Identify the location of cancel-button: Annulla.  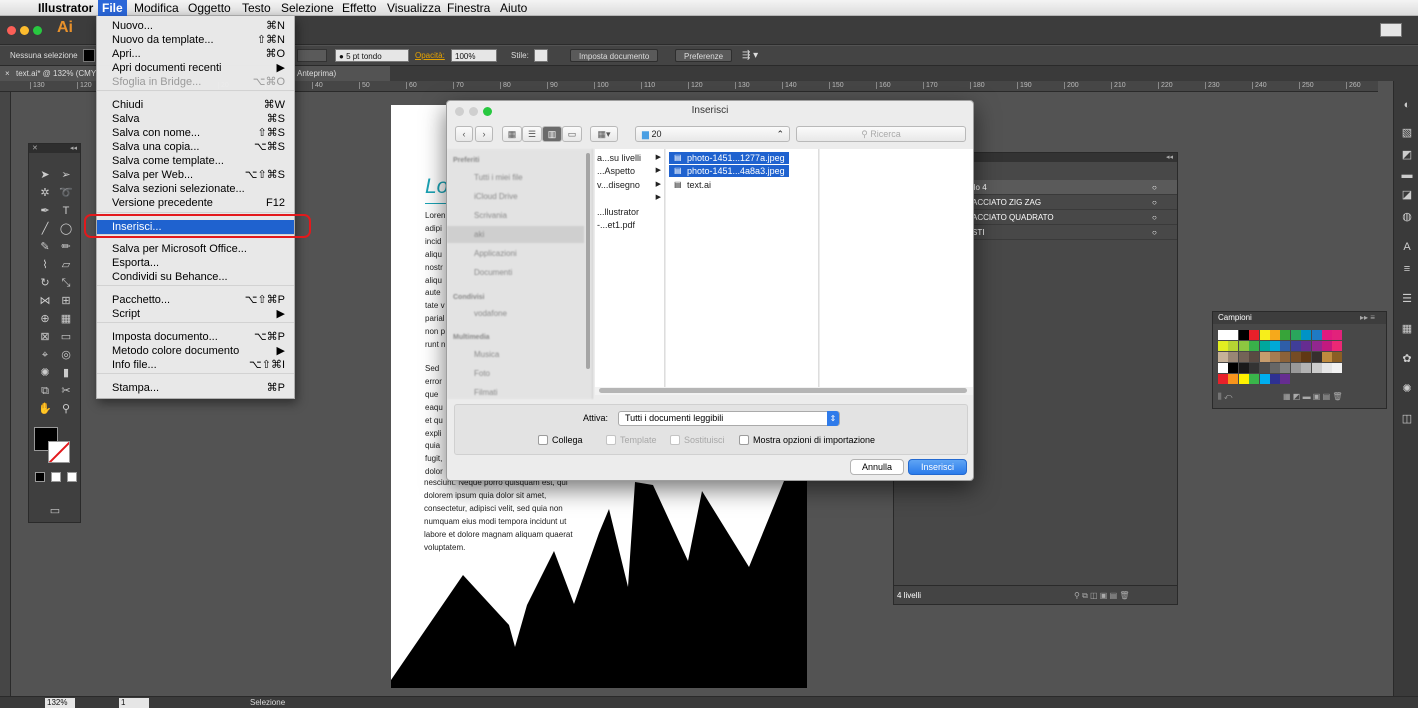
(877, 467).